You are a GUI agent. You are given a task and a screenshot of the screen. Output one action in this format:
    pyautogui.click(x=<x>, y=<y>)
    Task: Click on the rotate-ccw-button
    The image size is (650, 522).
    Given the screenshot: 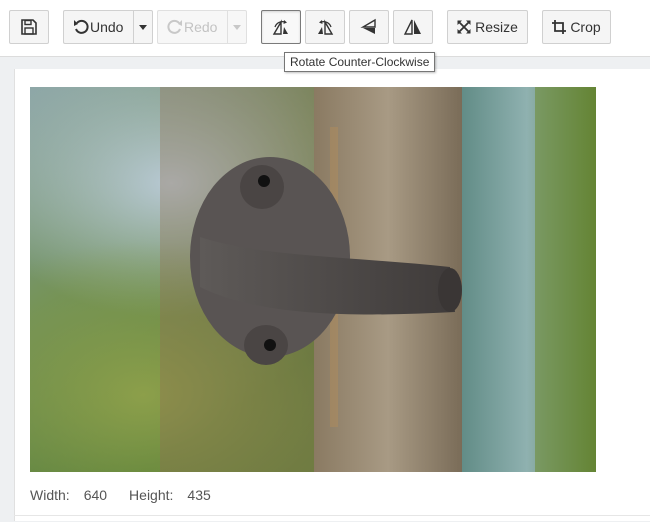 What is the action you would take?
    pyautogui.click(x=281, y=27)
    